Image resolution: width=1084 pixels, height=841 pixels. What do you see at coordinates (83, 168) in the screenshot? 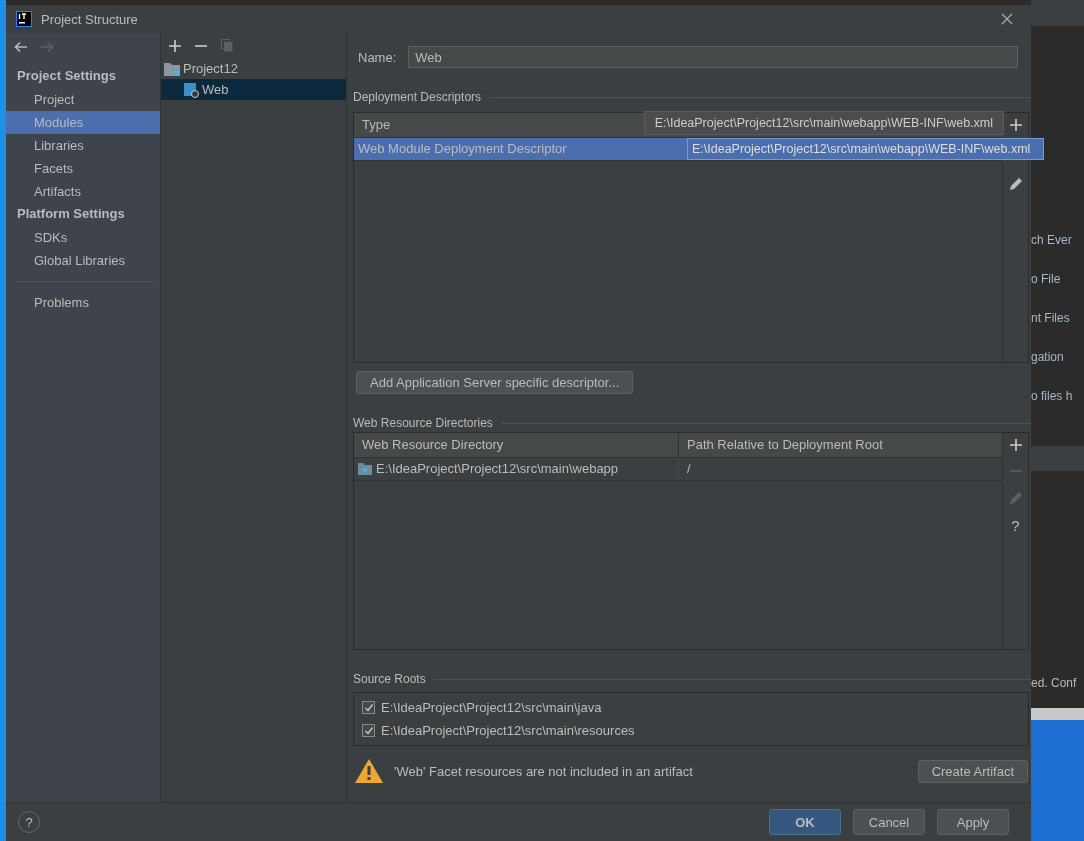
I see `sidebar-item: Facets` at bounding box center [83, 168].